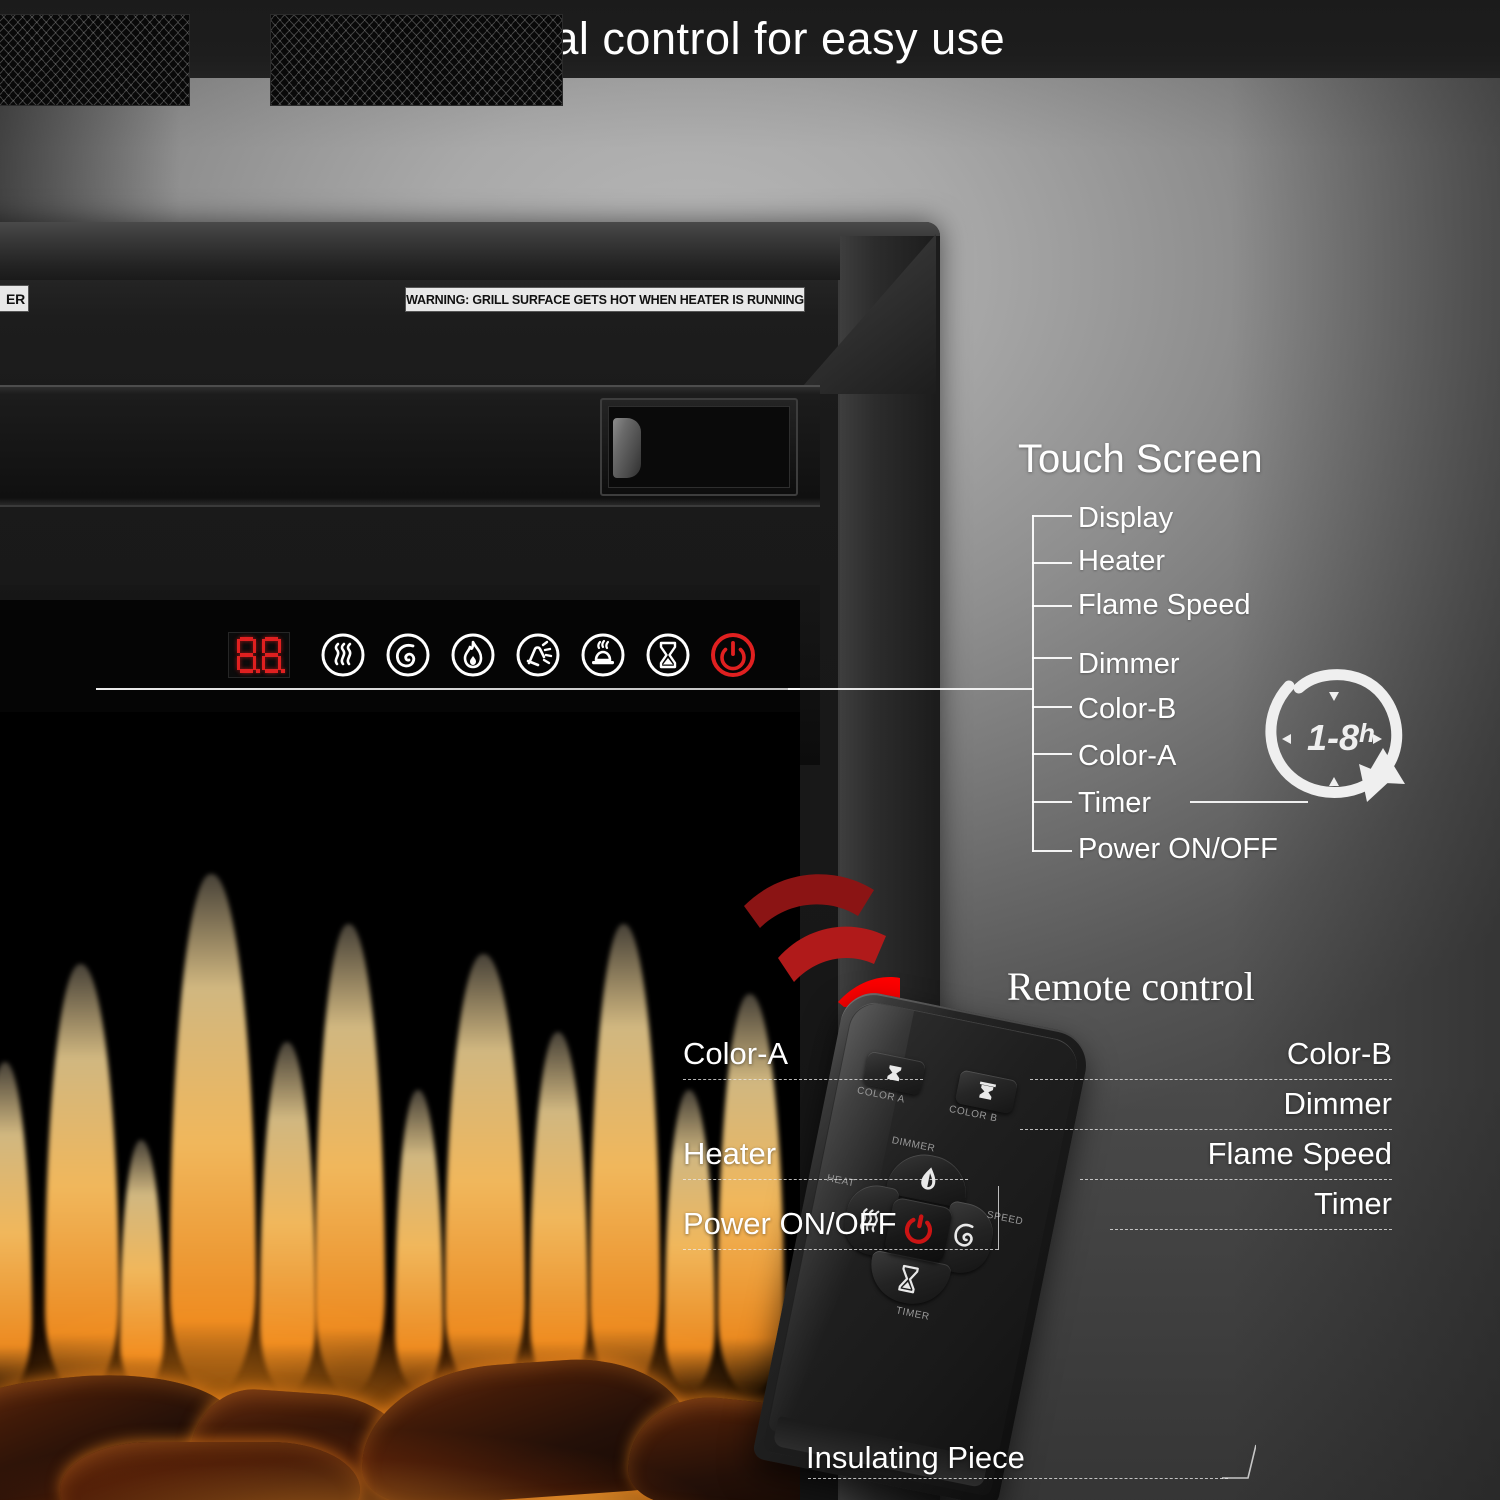 This screenshot has width=1500, height=1500. I want to click on heat-waves-icon, so click(343, 655).